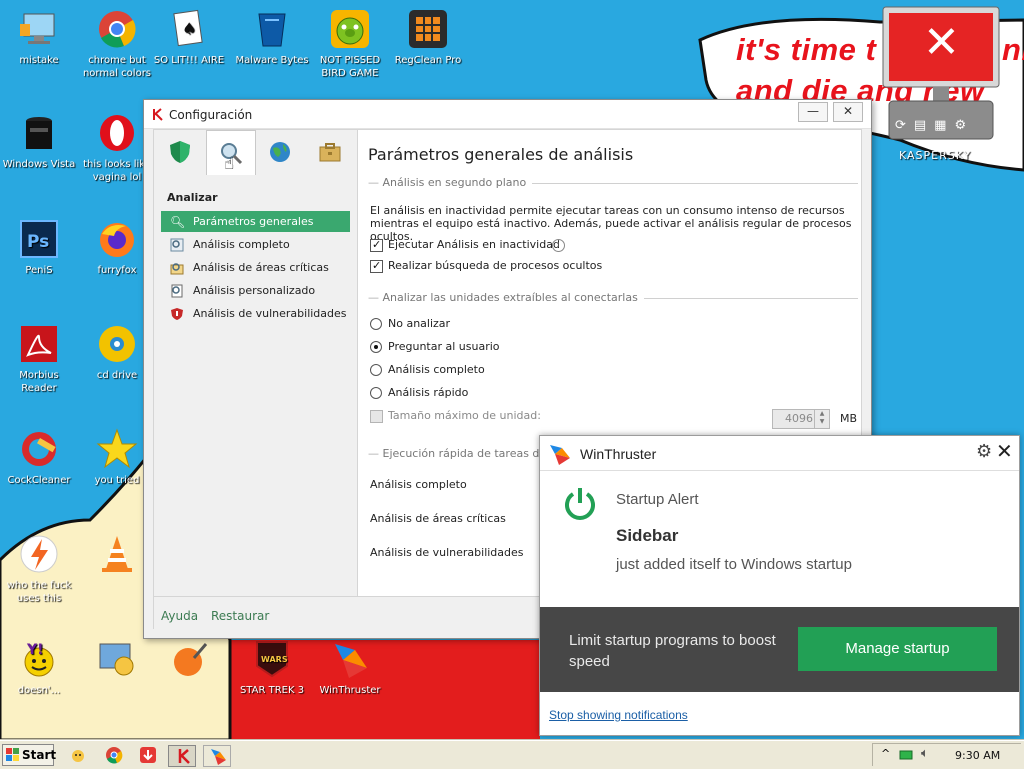  What do you see at coordinates (280, 151) in the screenshot?
I see `tab-update` at bounding box center [280, 151].